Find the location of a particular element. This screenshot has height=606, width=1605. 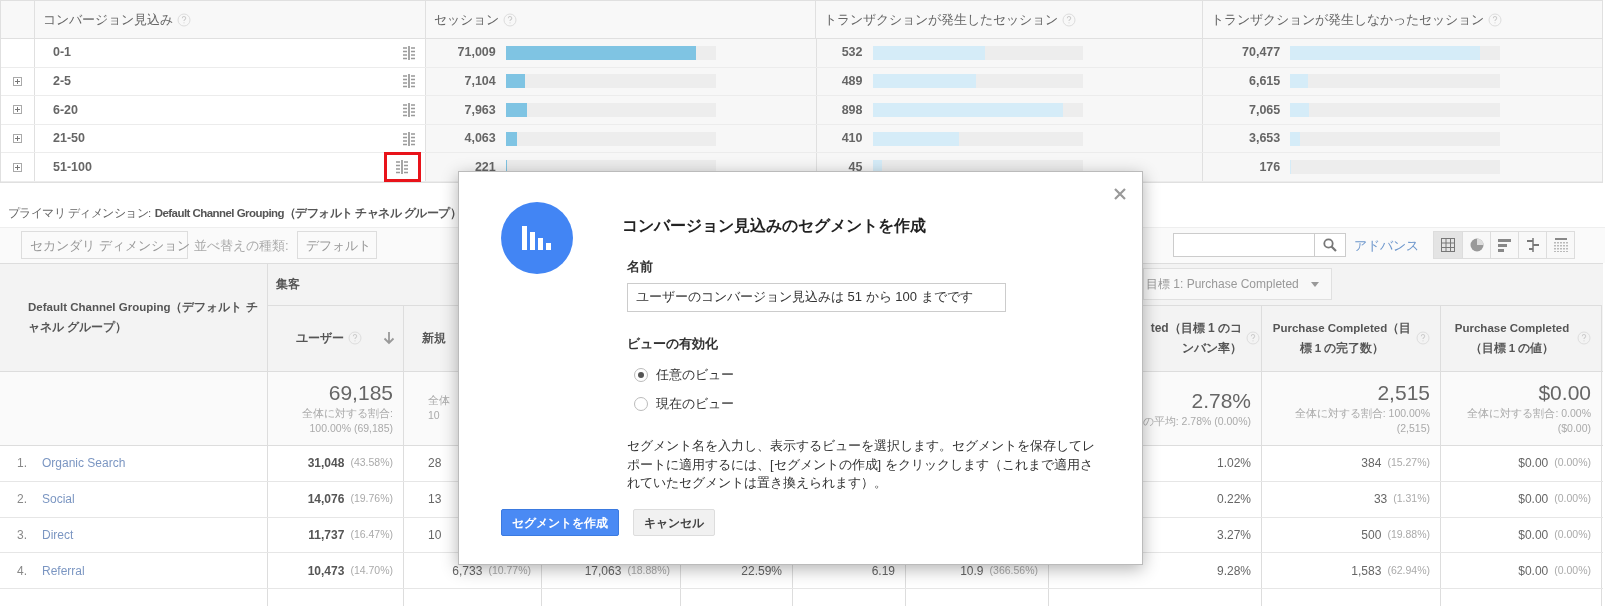

column-header: ユーザー is located at coordinates (320, 338).